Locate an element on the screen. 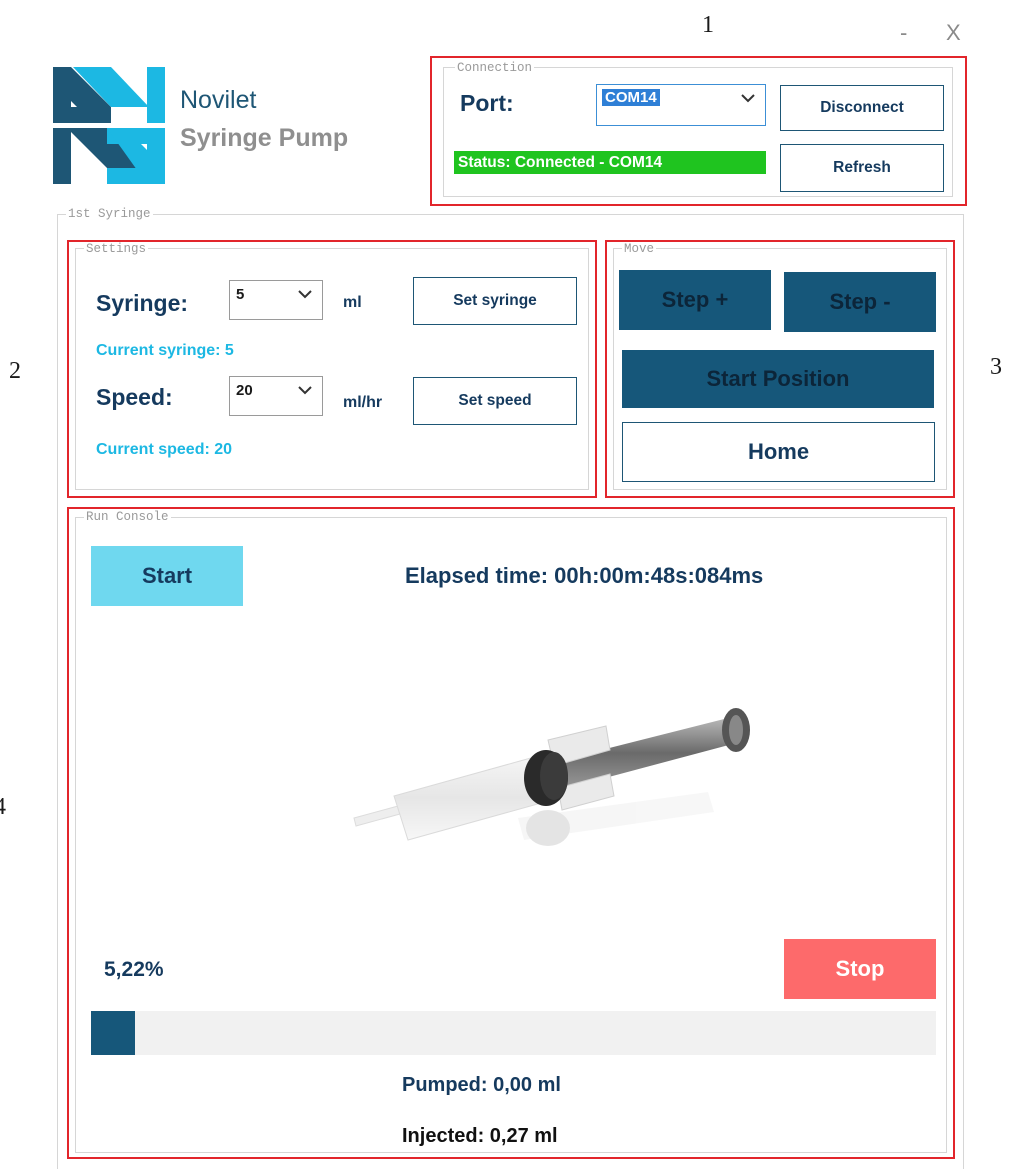 The height and width of the screenshot is (1169, 1009). disconnect-button: Disconnect is located at coordinates (862, 108).